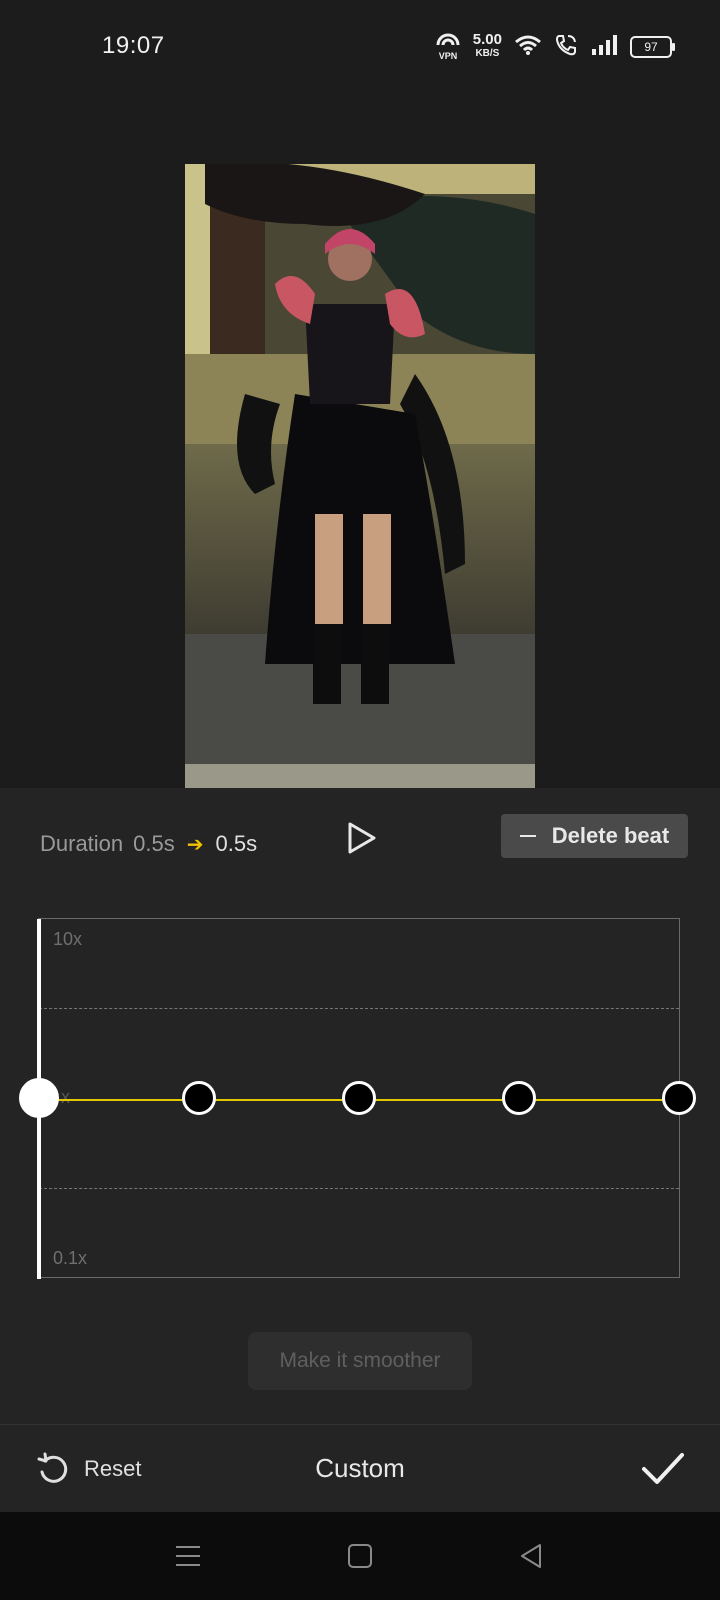 The height and width of the screenshot is (1600, 720). What do you see at coordinates (610, 835) in the screenshot?
I see `delete-beat-label: Delete beat` at bounding box center [610, 835].